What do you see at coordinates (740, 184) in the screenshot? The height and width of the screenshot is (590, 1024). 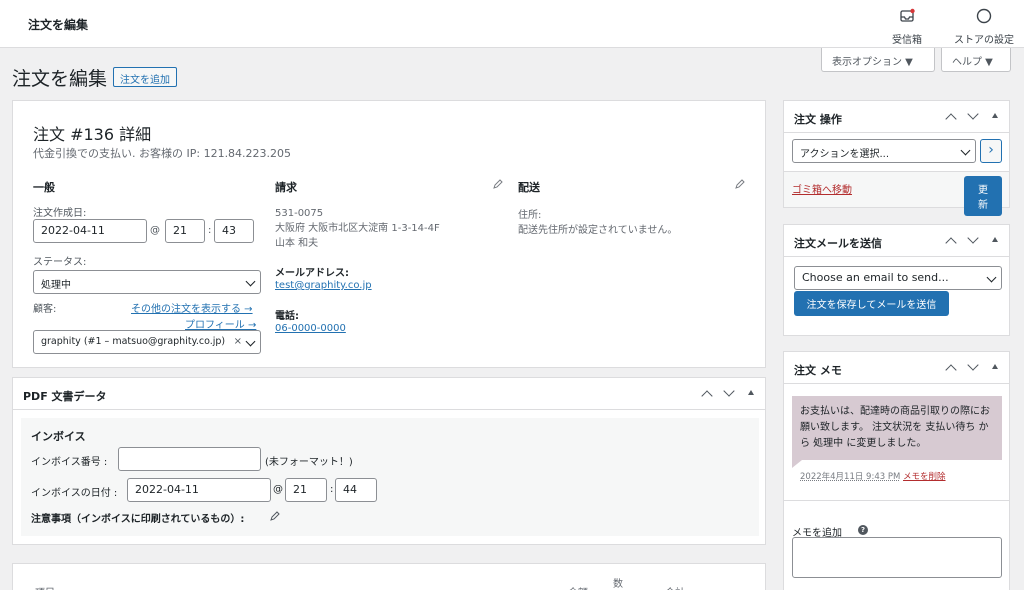 I see `edit-shipping-pencil-icon` at bounding box center [740, 184].